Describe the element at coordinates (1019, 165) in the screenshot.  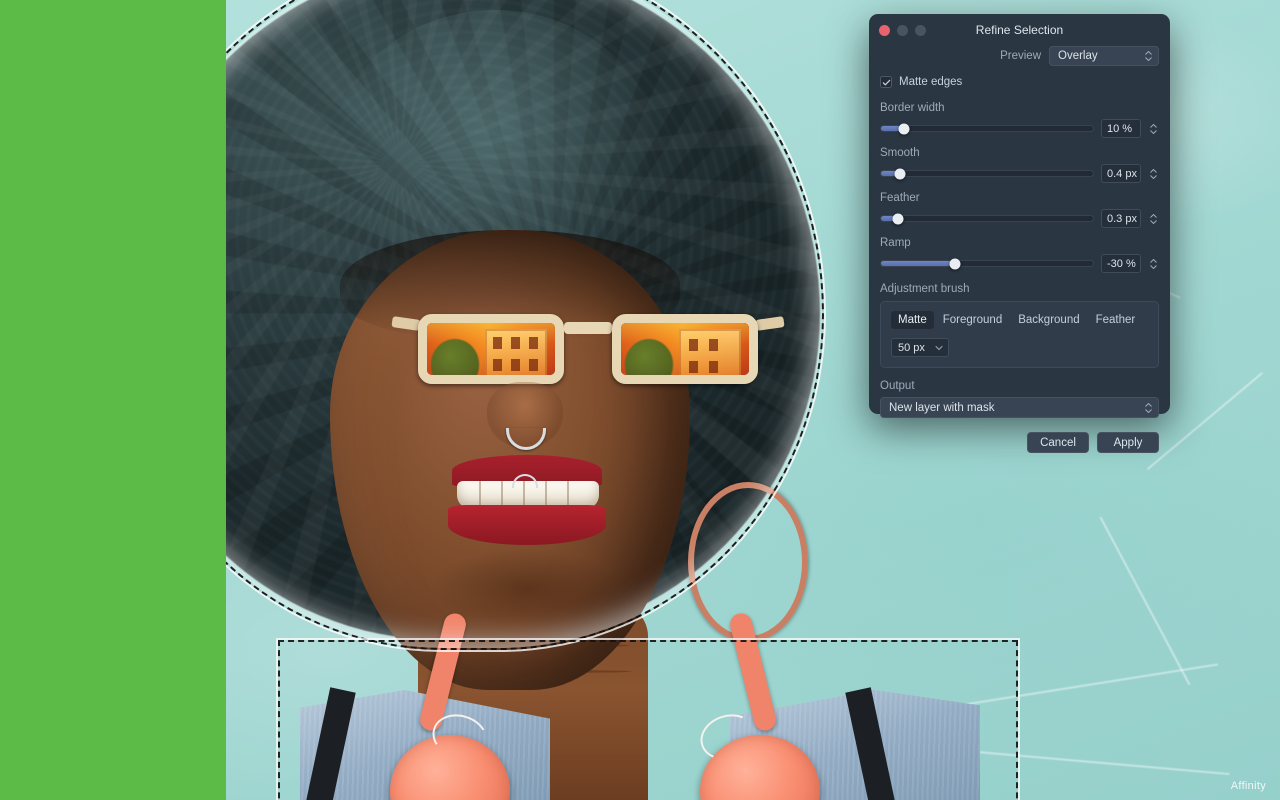
I see `slider-smooth: Smooth 0.4 px` at that location.